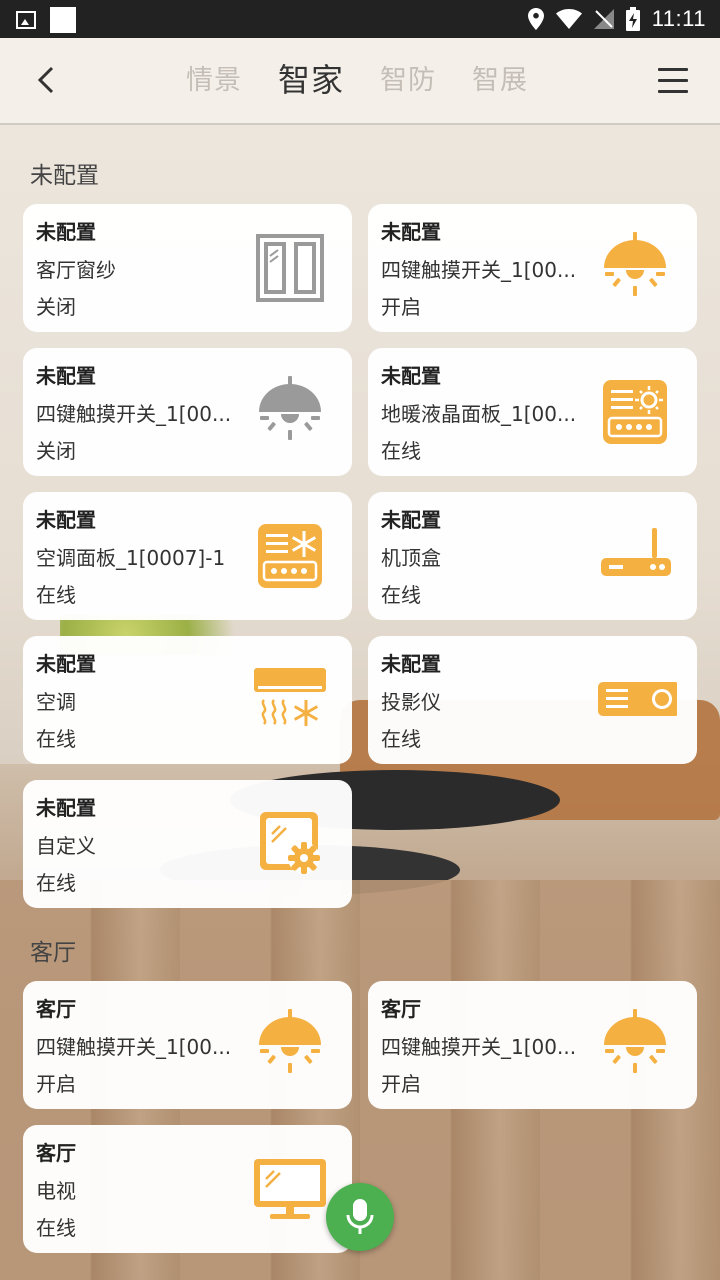 The height and width of the screenshot is (1280, 720). Describe the element at coordinates (603, 19) in the screenshot. I see `no-signal-icon` at that location.